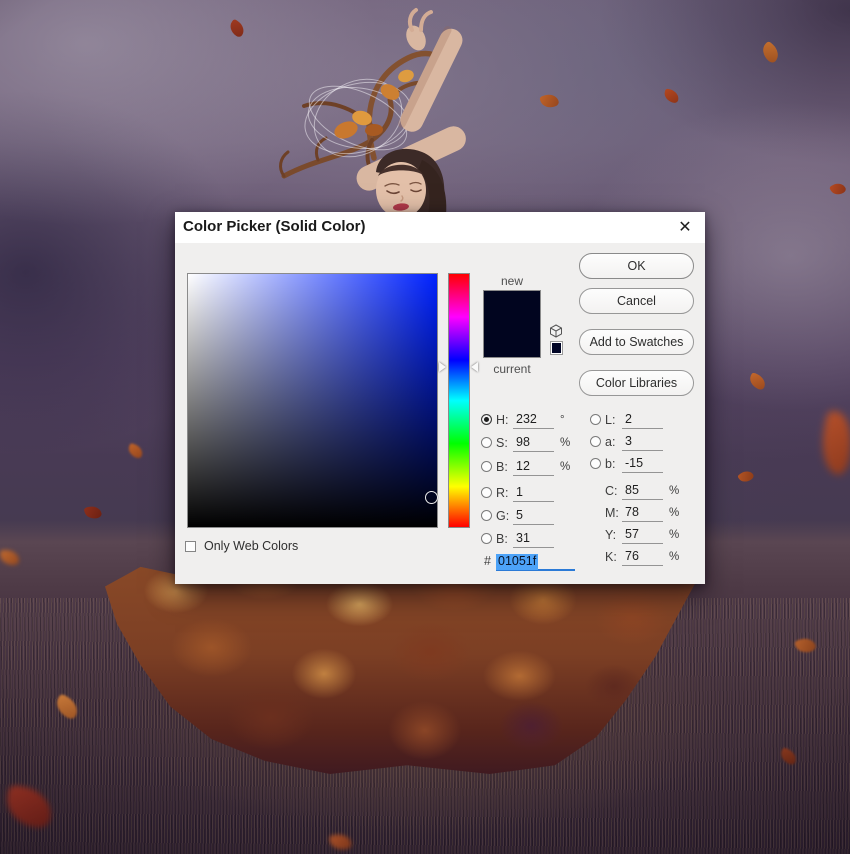 The image size is (850, 854). I want to click on field-row-m: M: %, so click(635, 512).